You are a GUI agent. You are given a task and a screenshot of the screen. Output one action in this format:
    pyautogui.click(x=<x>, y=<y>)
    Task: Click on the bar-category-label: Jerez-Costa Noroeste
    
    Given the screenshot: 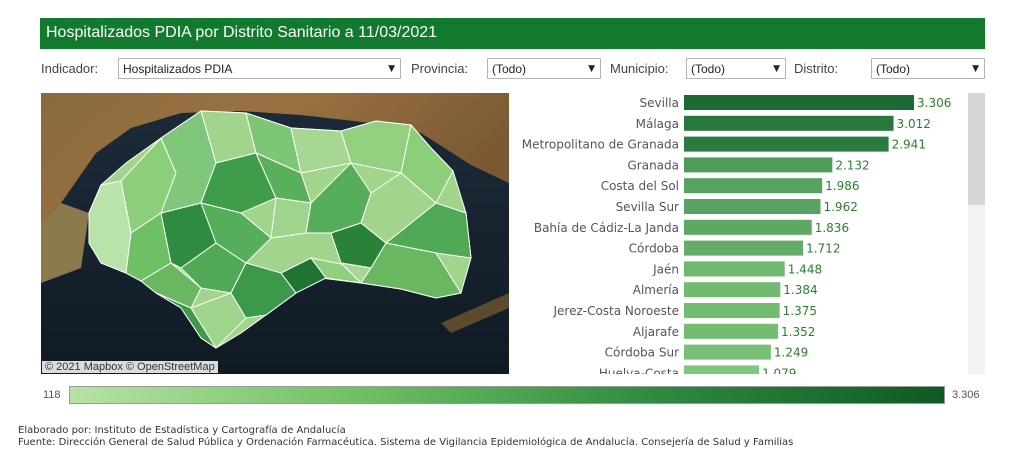 What is the action you would take?
    pyautogui.click(x=615, y=311)
    